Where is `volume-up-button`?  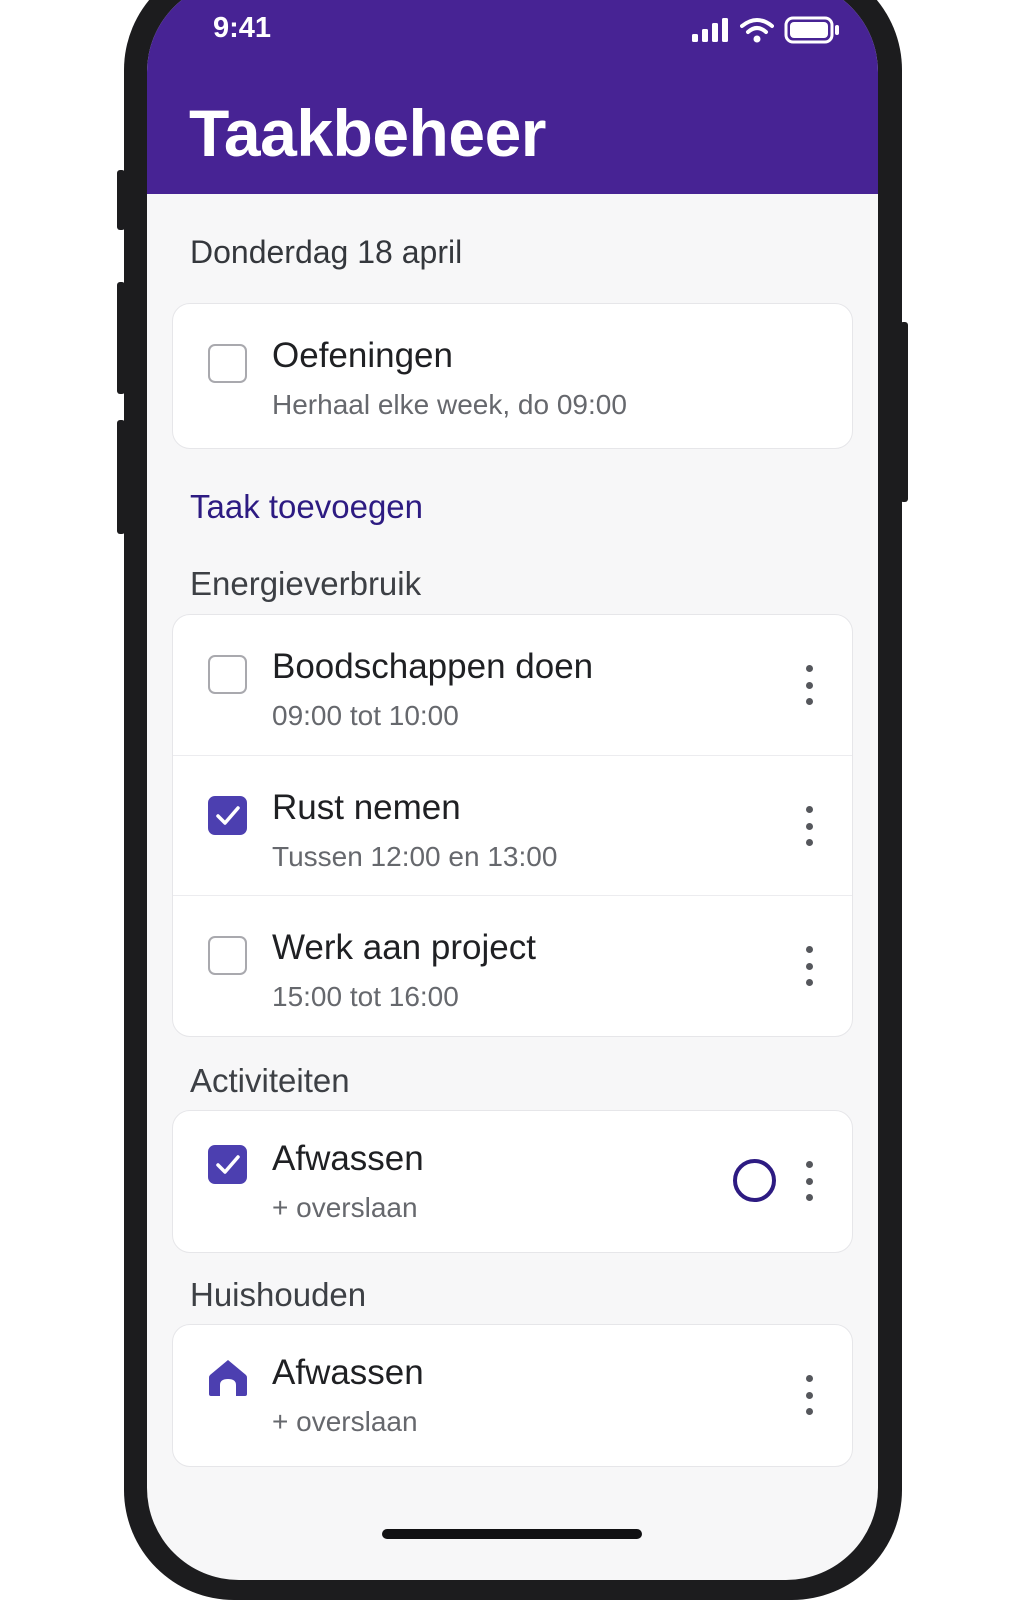
volume-up-button is located at coordinates (121, 338).